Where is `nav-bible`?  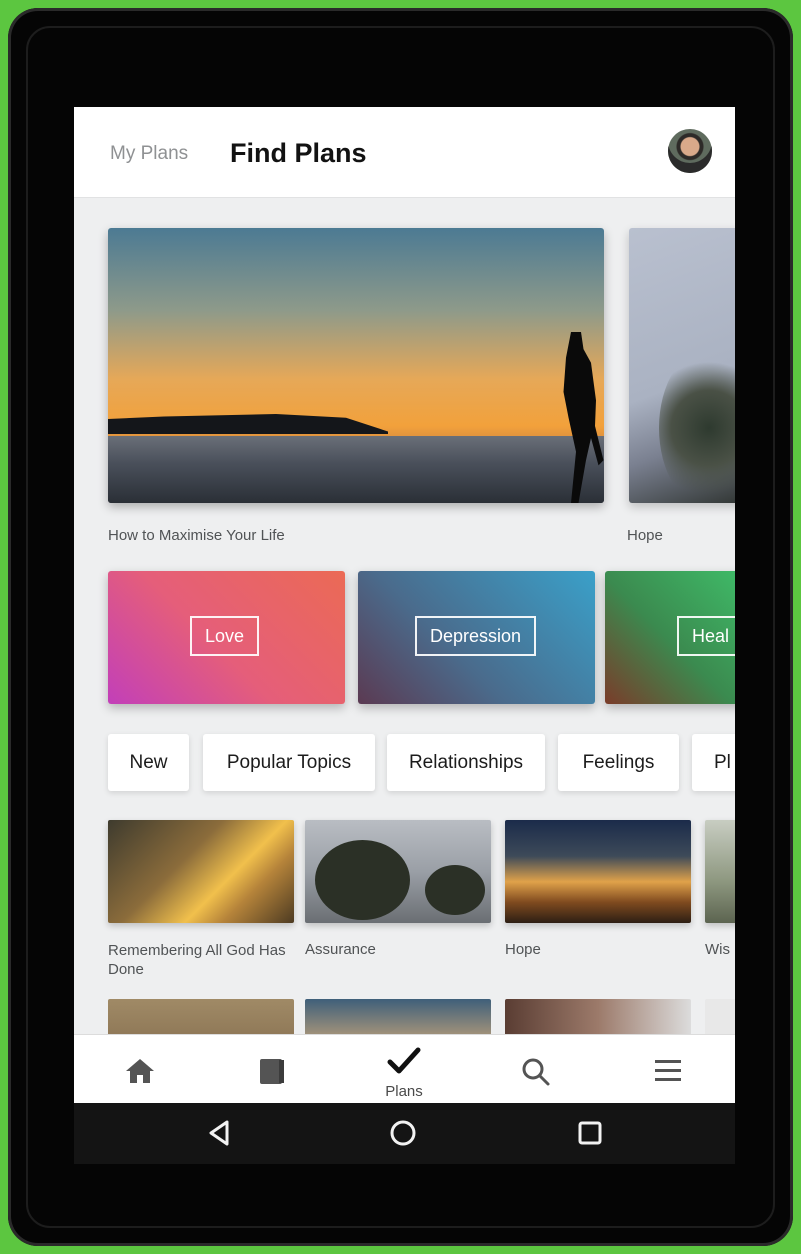
nav-bible is located at coordinates (272, 1069).